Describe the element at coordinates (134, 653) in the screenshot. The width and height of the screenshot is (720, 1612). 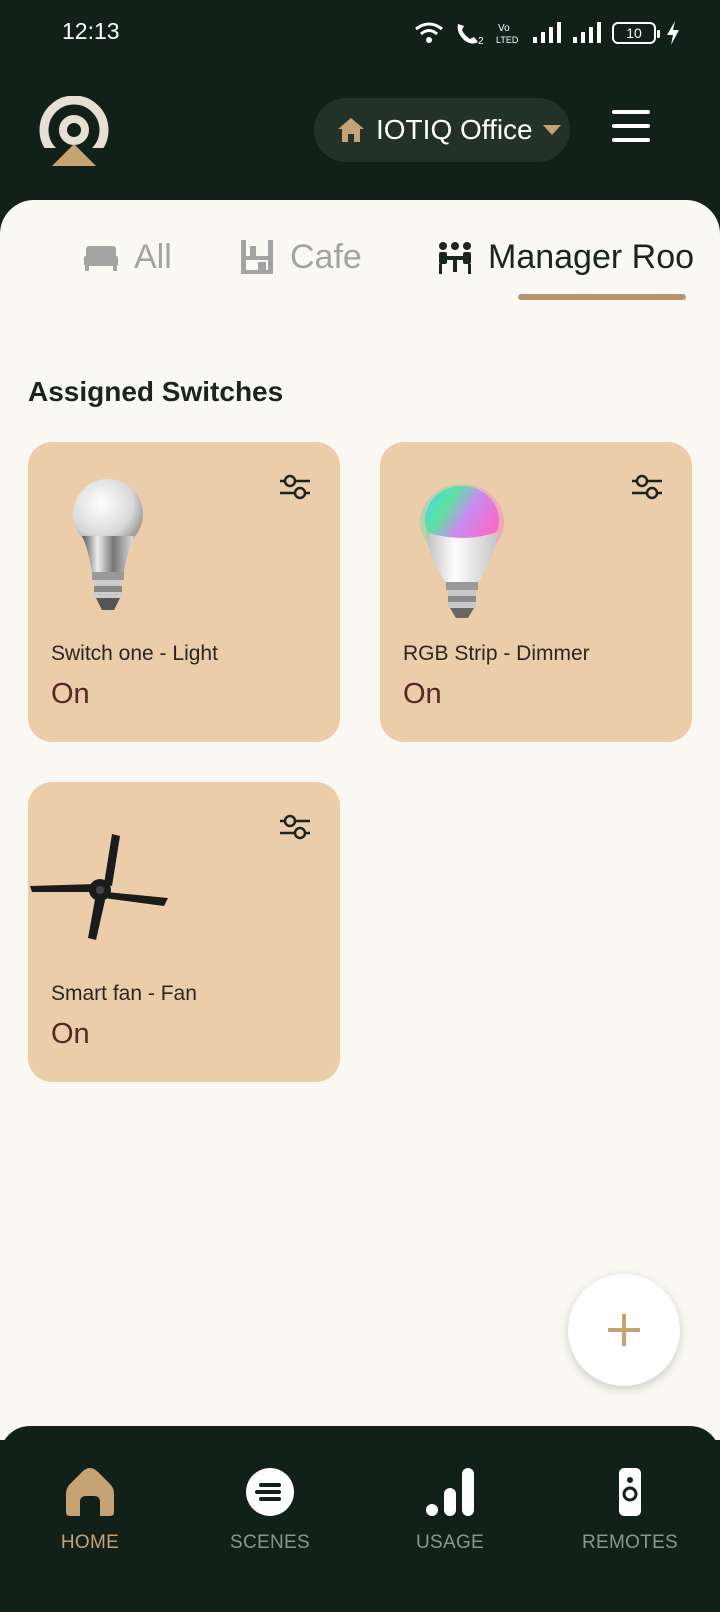
I see `switch-name: Switch one - Light` at that location.